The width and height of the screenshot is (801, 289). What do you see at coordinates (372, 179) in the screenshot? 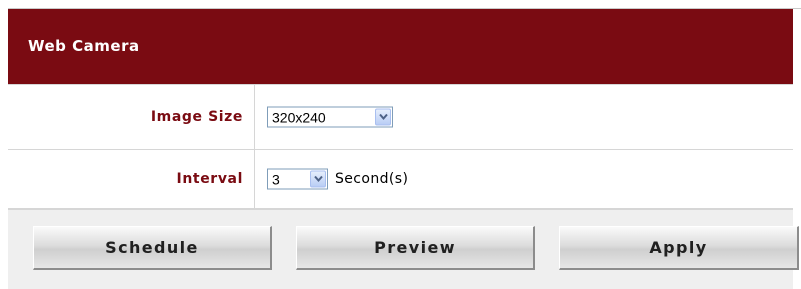
I see `interval-unit: Second(s)` at bounding box center [372, 179].